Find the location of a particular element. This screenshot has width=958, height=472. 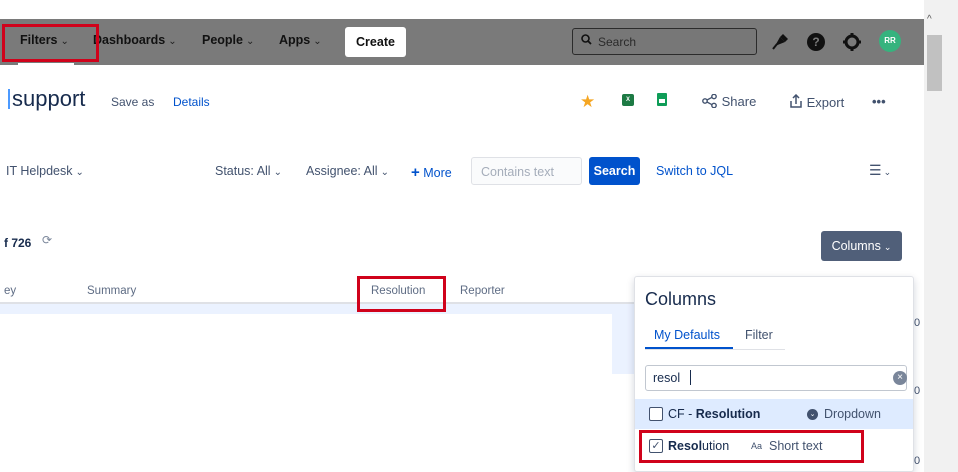

details-link: Details is located at coordinates (191, 102).